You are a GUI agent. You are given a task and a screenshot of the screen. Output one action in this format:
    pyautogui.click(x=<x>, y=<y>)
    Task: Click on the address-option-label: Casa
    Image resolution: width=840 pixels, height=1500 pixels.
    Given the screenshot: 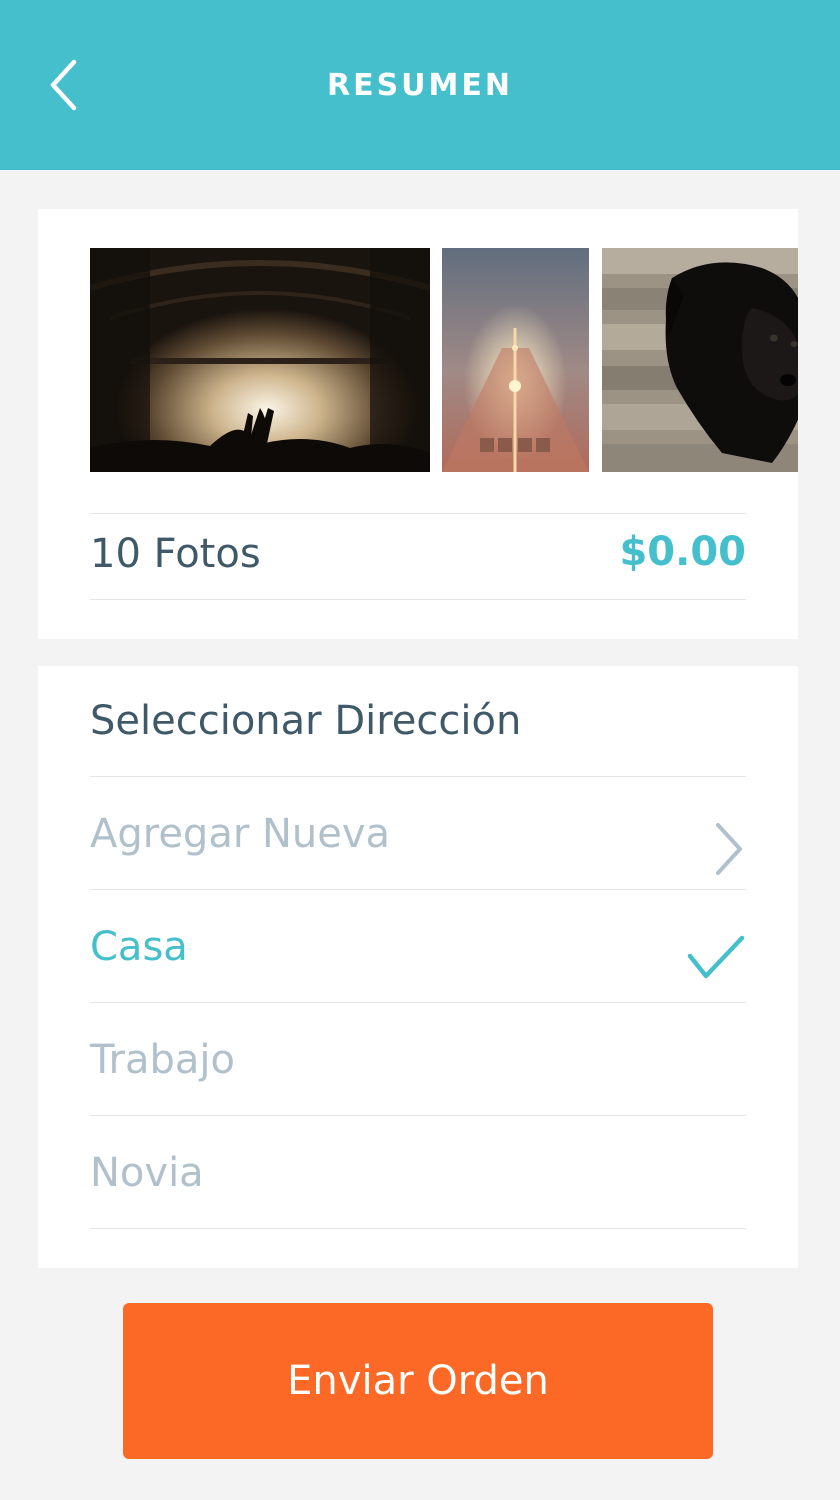 What is the action you would take?
    pyautogui.click(x=139, y=947)
    